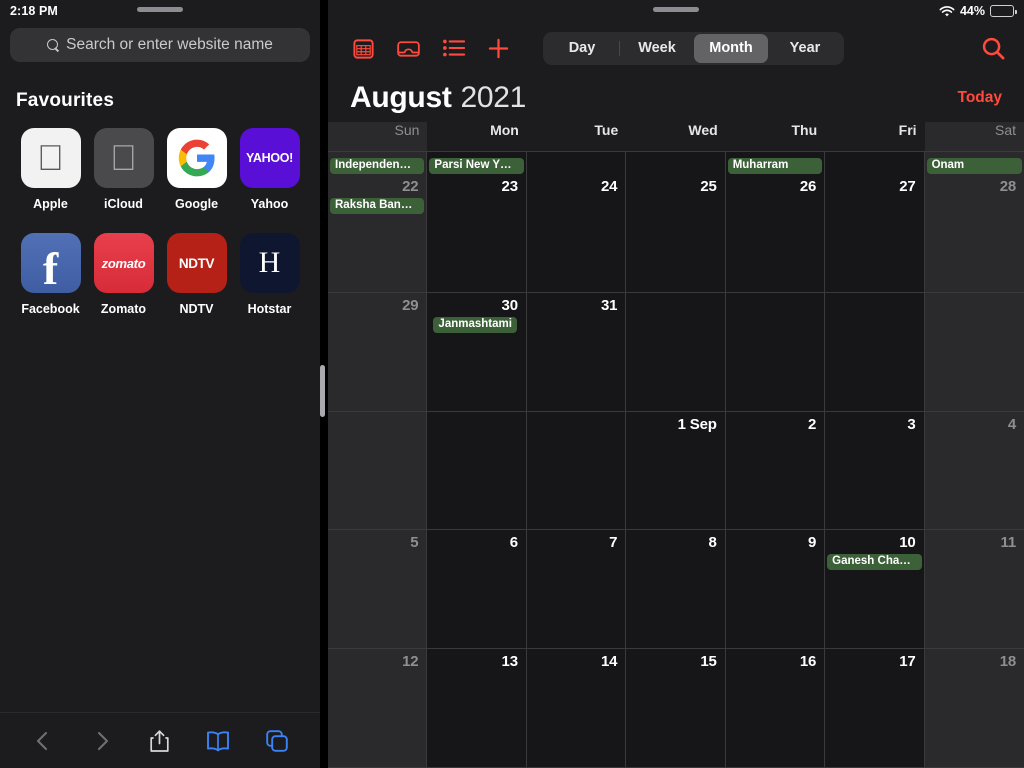  Describe the element at coordinates (509, 305) in the screenshot. I see `day-number: 30` at that location.